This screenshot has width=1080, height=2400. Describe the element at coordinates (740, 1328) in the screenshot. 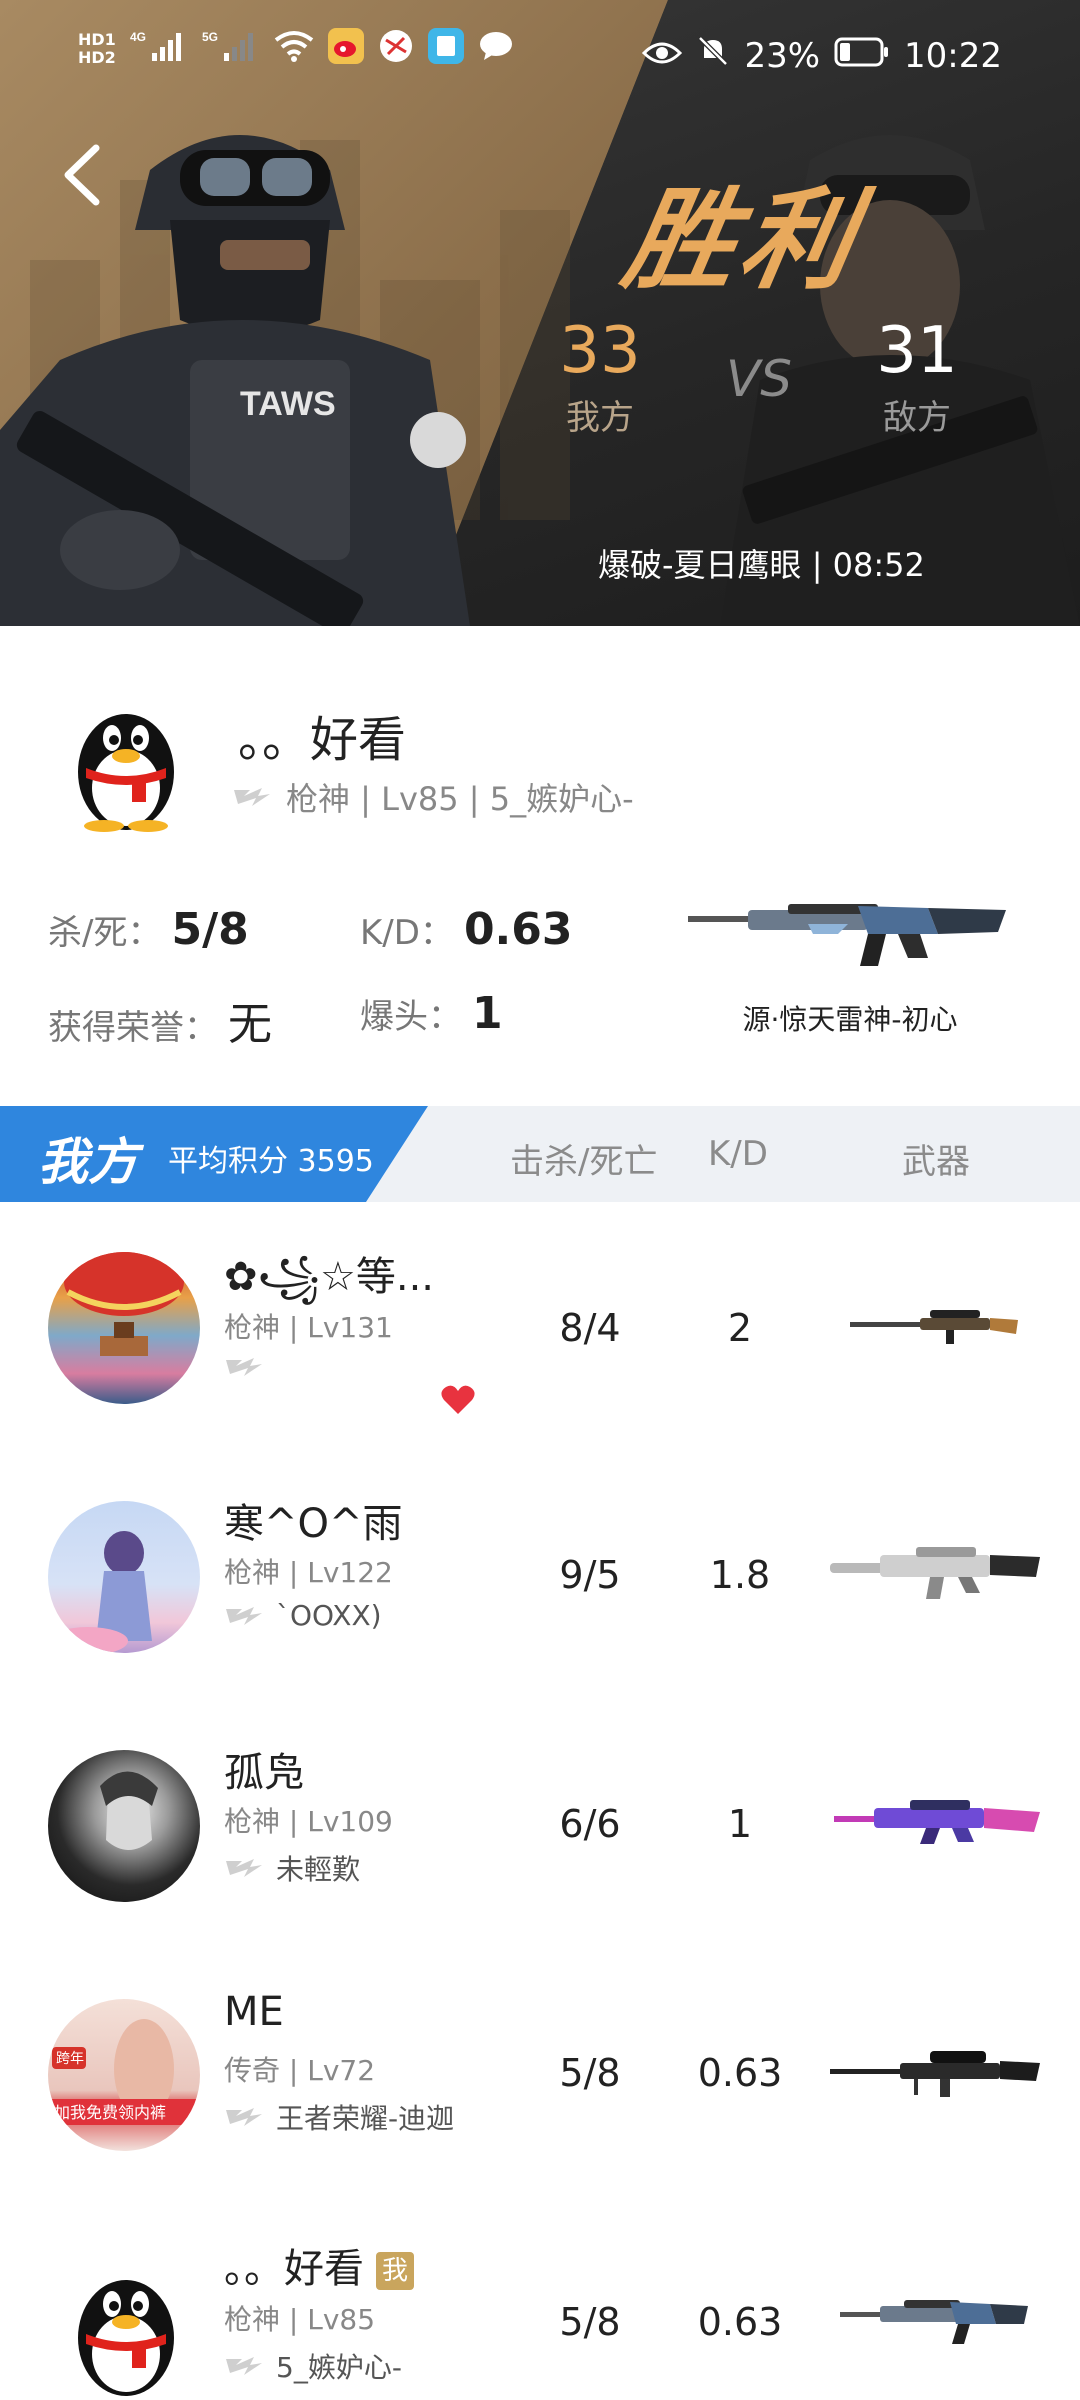

I see `player-kd-ratio: 2` at that location.